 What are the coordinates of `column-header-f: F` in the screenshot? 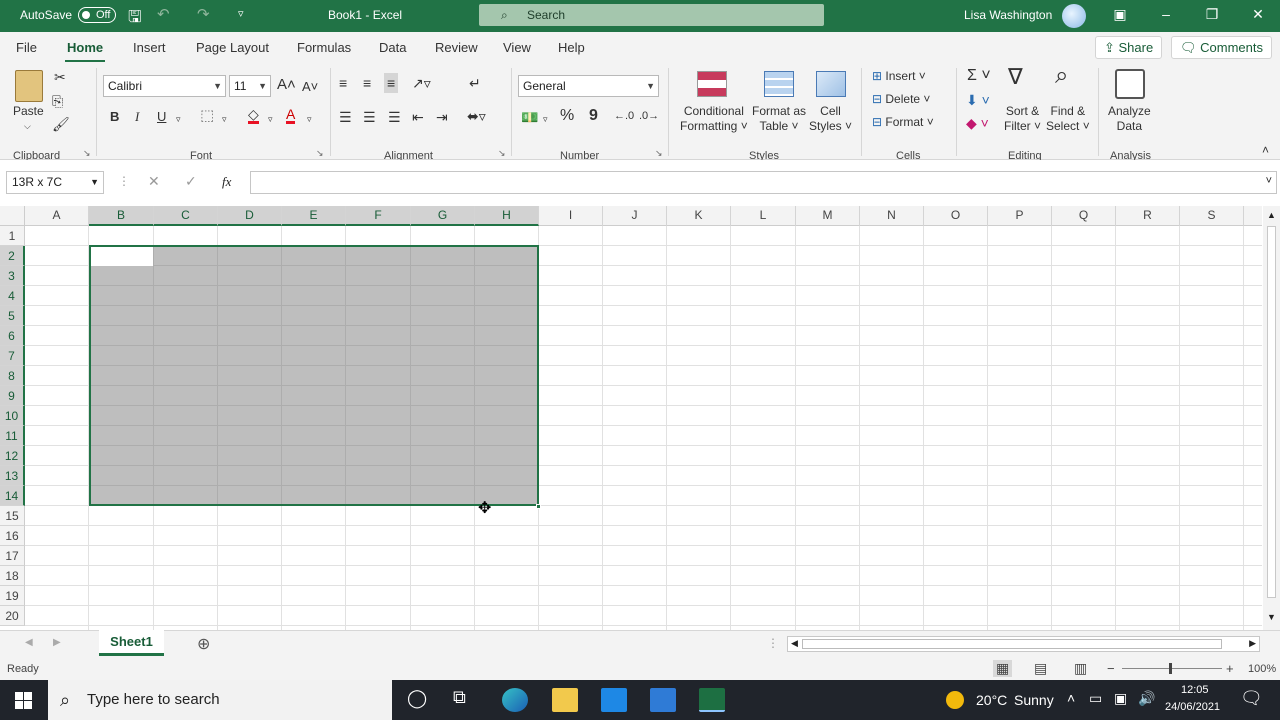 It's located at (378, 216).